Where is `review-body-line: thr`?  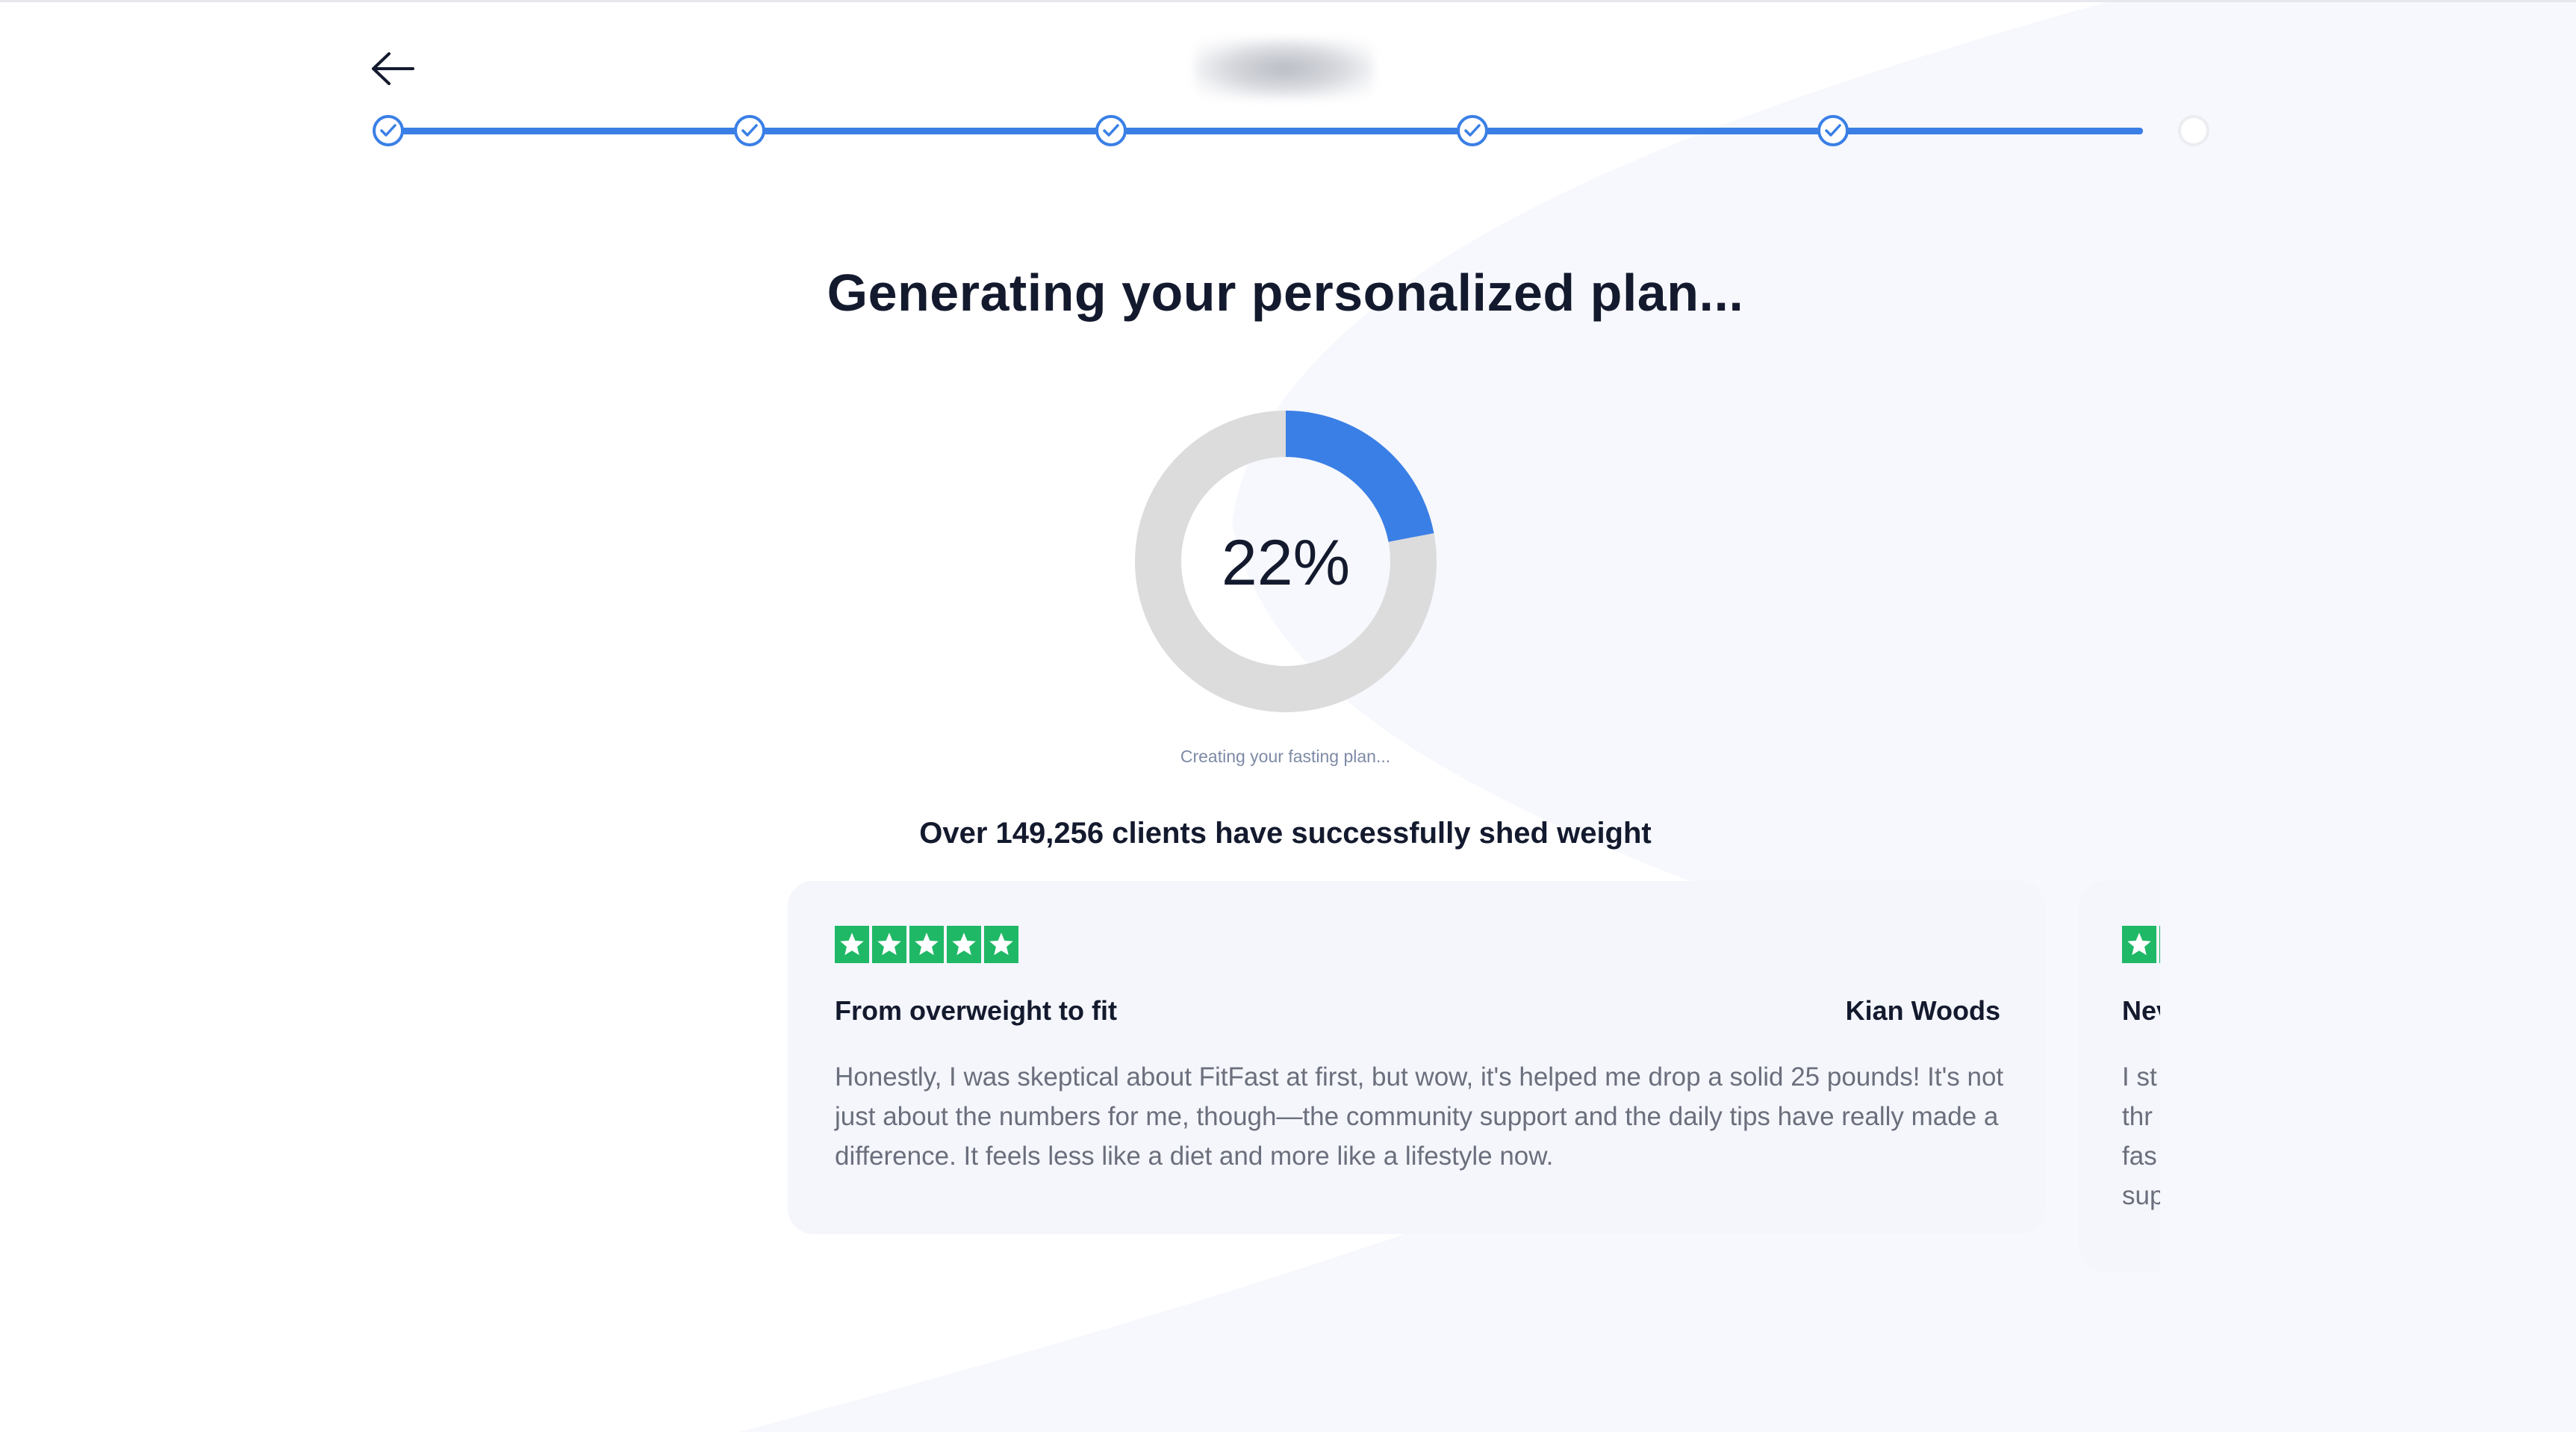 review-body-line: thr is located at coordinates (2137, 1116).